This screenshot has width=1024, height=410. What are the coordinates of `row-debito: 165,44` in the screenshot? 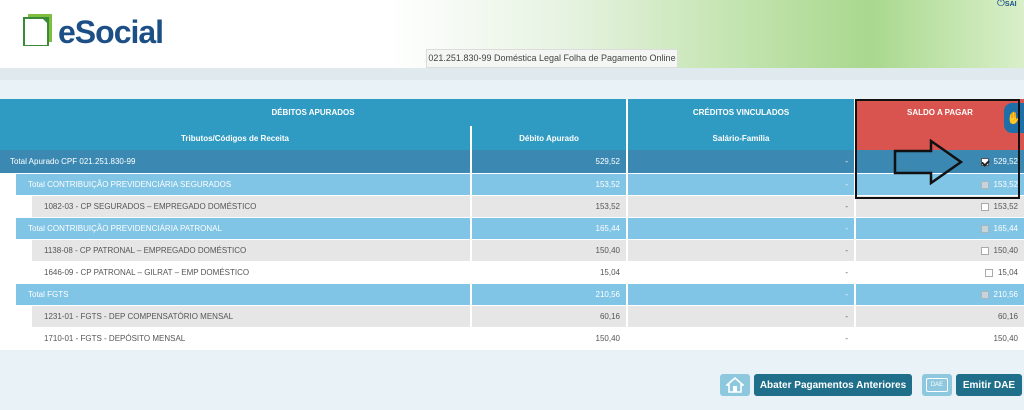 It's located at (550, 229).